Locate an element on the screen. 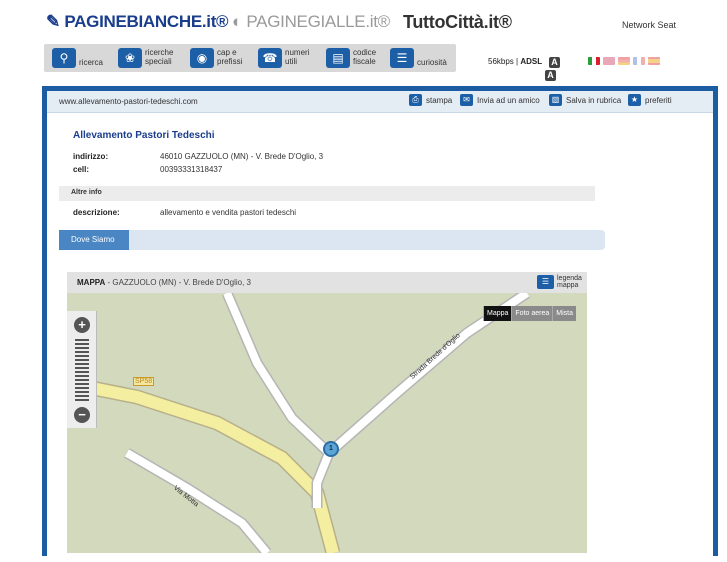 The width and height of the screenshot is (727, 562). connection-speed: 56kbps | ADSL is located at coordinates (515, 61).